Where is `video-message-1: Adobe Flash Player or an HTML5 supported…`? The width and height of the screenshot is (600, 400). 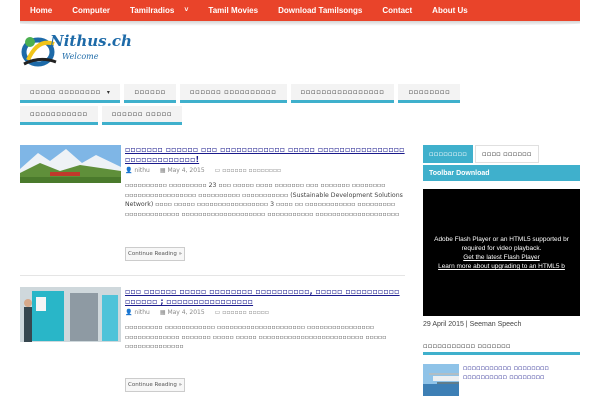
video-message-1: Adobe Flash Player or an HTML5 supported… is located at coordinates (501, 239).